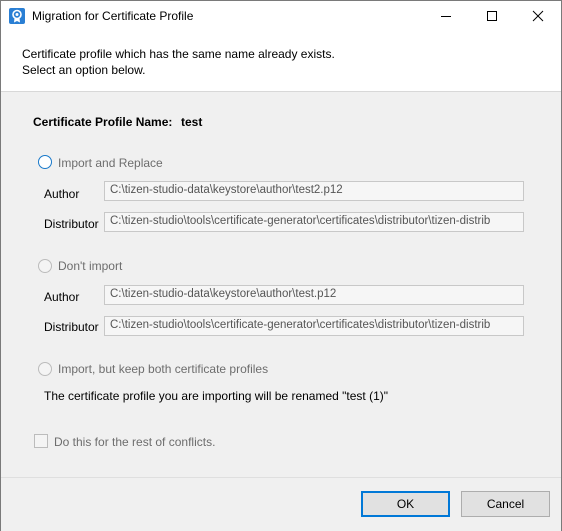 The height and width of the screenshot is (531, 562). What do you see at coordinates (113, 16) in the screenshot?
I see `window-title: Migration for Certificate Profile` at bounding box center [113, 16].